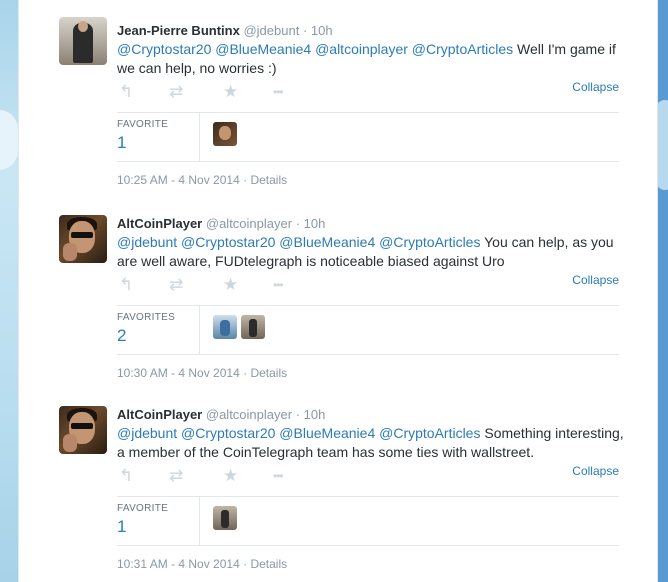 This screenshot has width=668, height=582. What do you see at coordinates (178, 564) in the screenshot?
I see `tweet-timestamp: 10:31 AM - 4 Nov 2014` at bounding box center [178, 564].